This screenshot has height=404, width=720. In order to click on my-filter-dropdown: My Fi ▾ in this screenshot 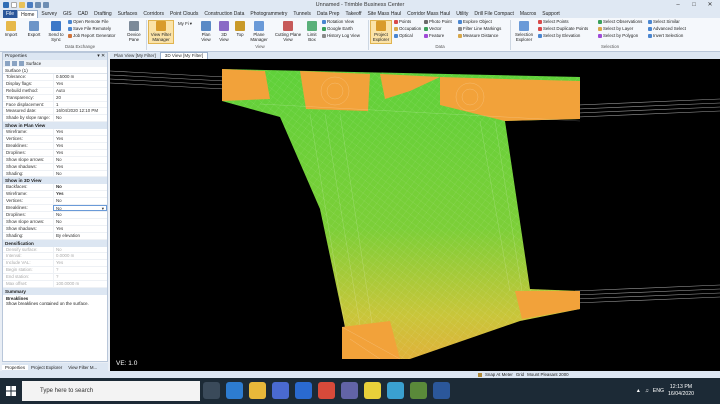, I will do `click(185, 24)`.